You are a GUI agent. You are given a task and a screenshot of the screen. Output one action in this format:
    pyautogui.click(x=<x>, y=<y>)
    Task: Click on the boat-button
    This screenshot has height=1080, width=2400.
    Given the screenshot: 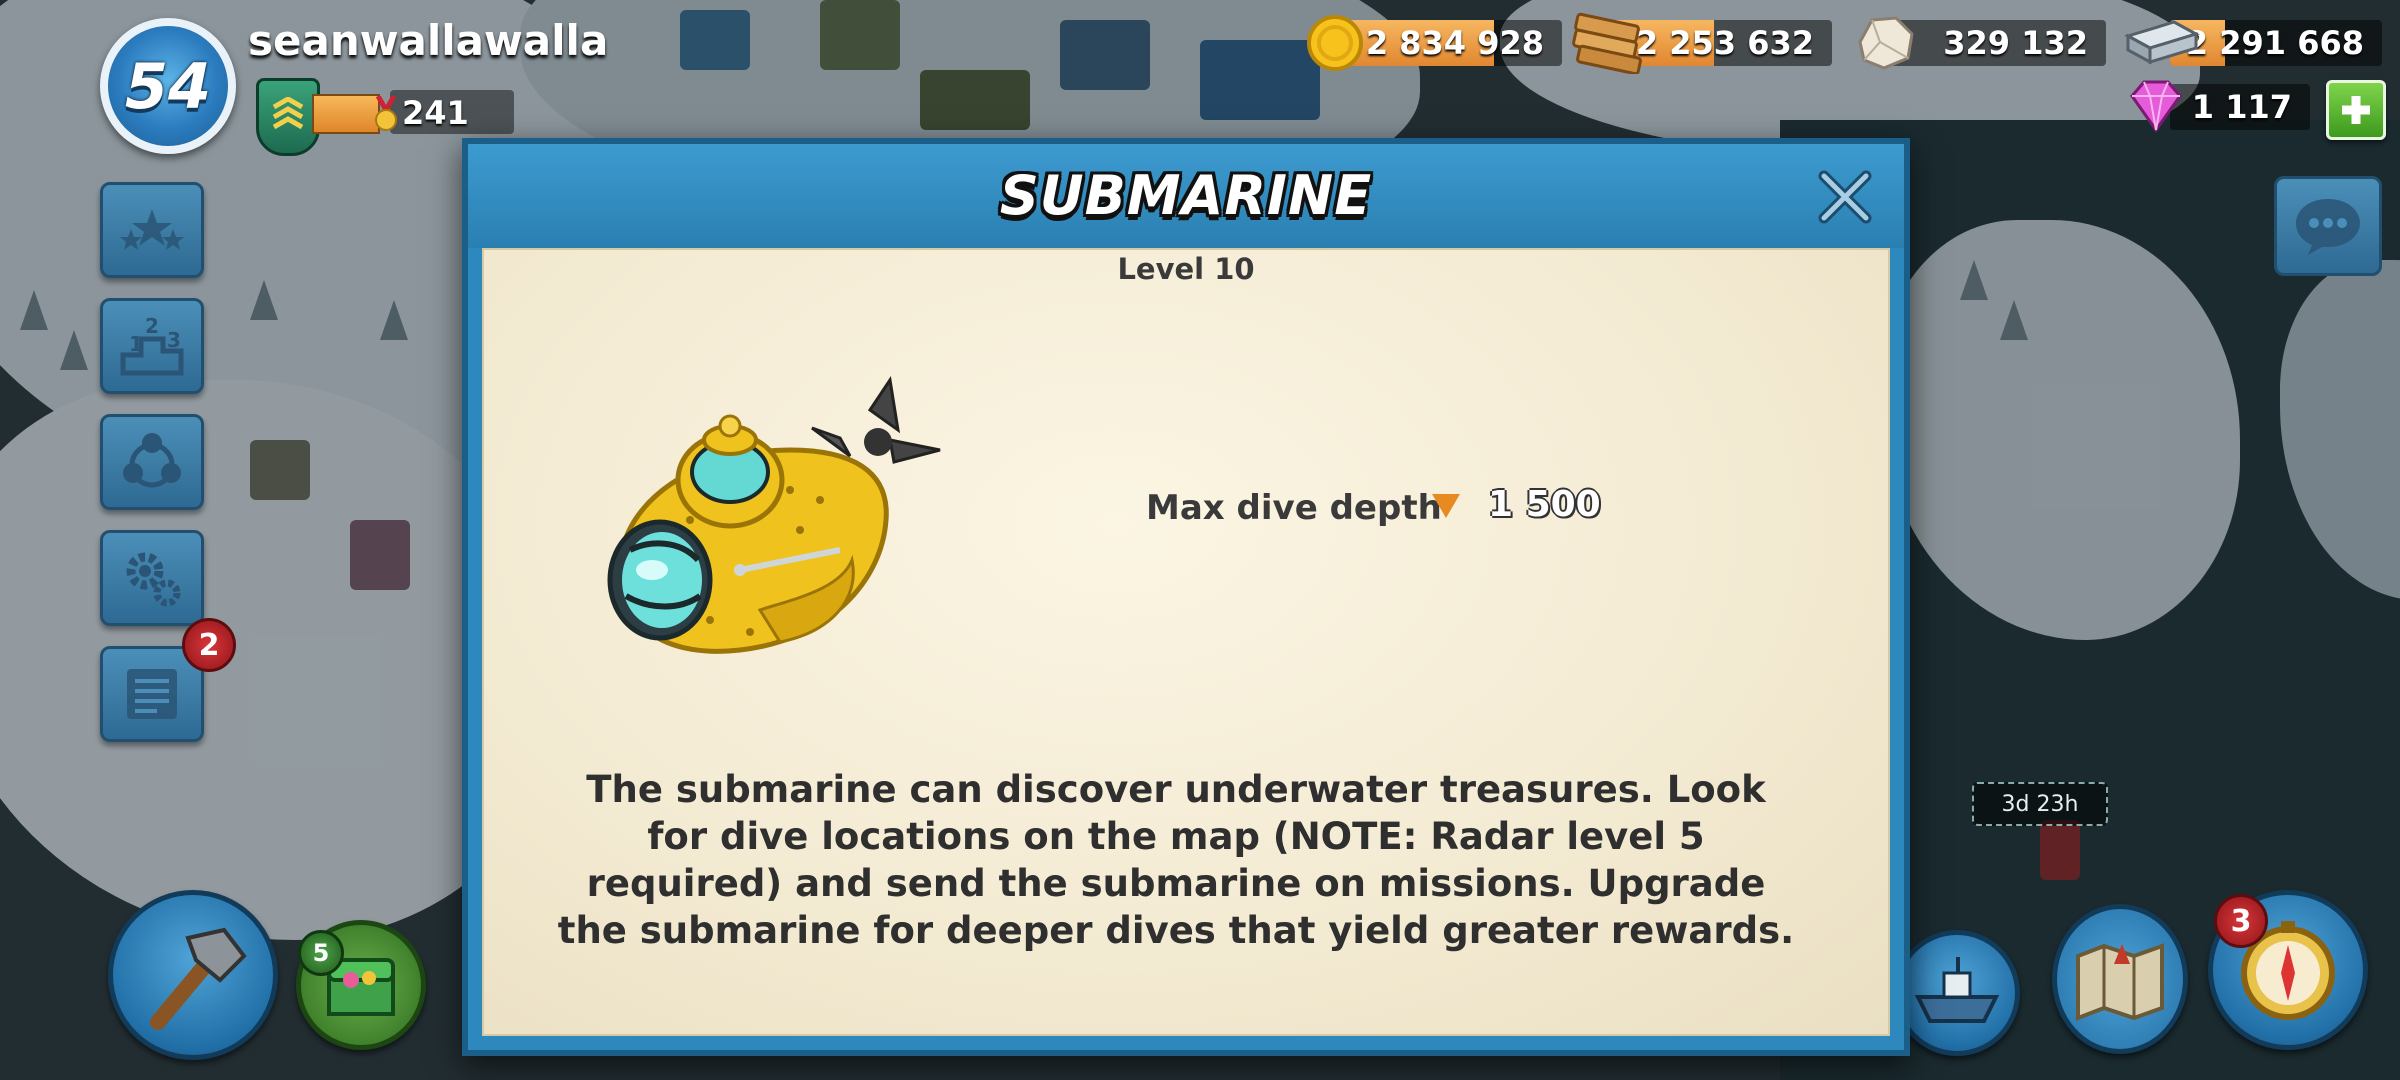 What is the action you would take?
    pyautogui.click(x=1957, y=993)
    